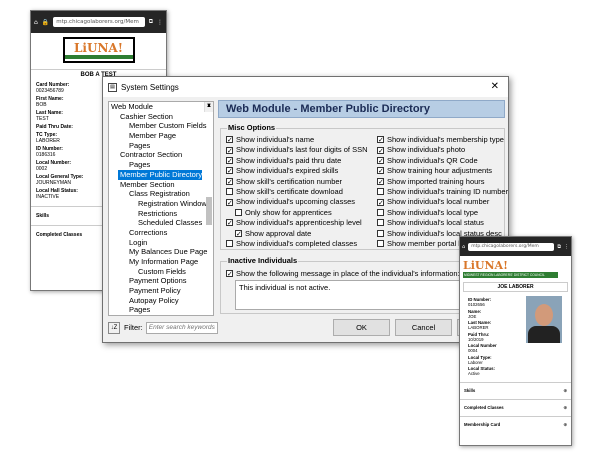  I want to click on dialog-titlebar: ▤ System Settings ✕, so click(305, 87).